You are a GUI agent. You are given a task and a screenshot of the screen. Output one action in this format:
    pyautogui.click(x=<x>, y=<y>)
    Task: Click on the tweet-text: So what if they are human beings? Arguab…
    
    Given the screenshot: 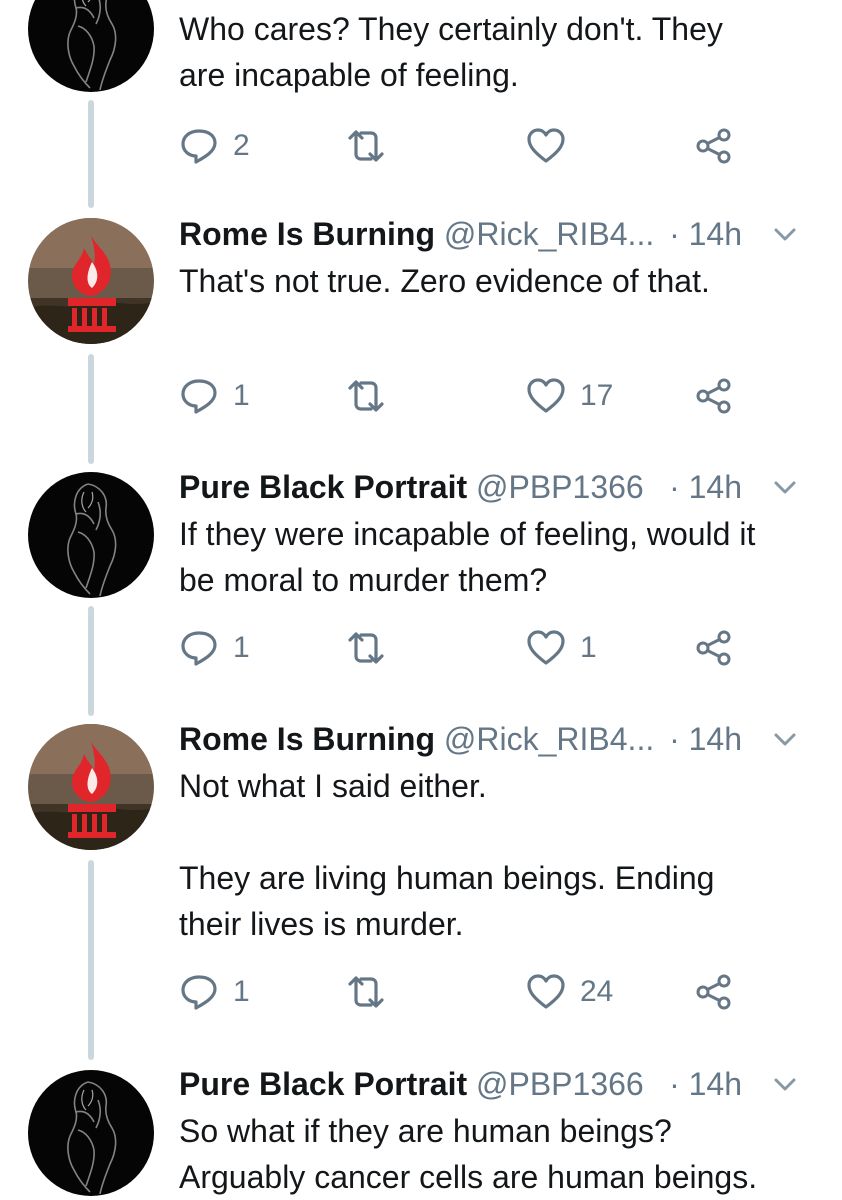 What is the action you would take?
    pyautogui.click(x=468, y=1154)
    